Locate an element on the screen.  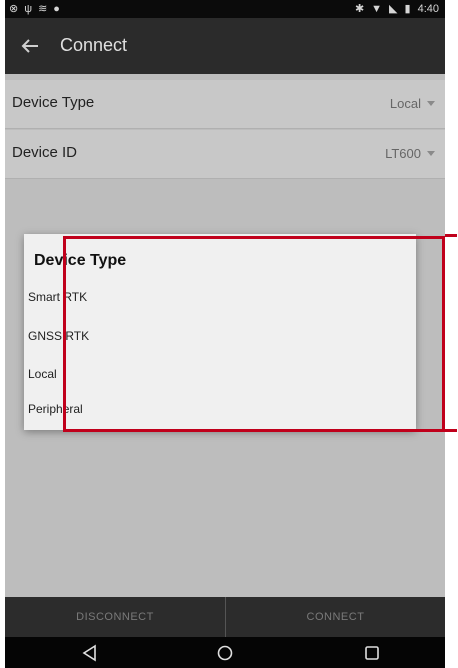
connect-button: CONNECT is located at coordinates (335, 617).